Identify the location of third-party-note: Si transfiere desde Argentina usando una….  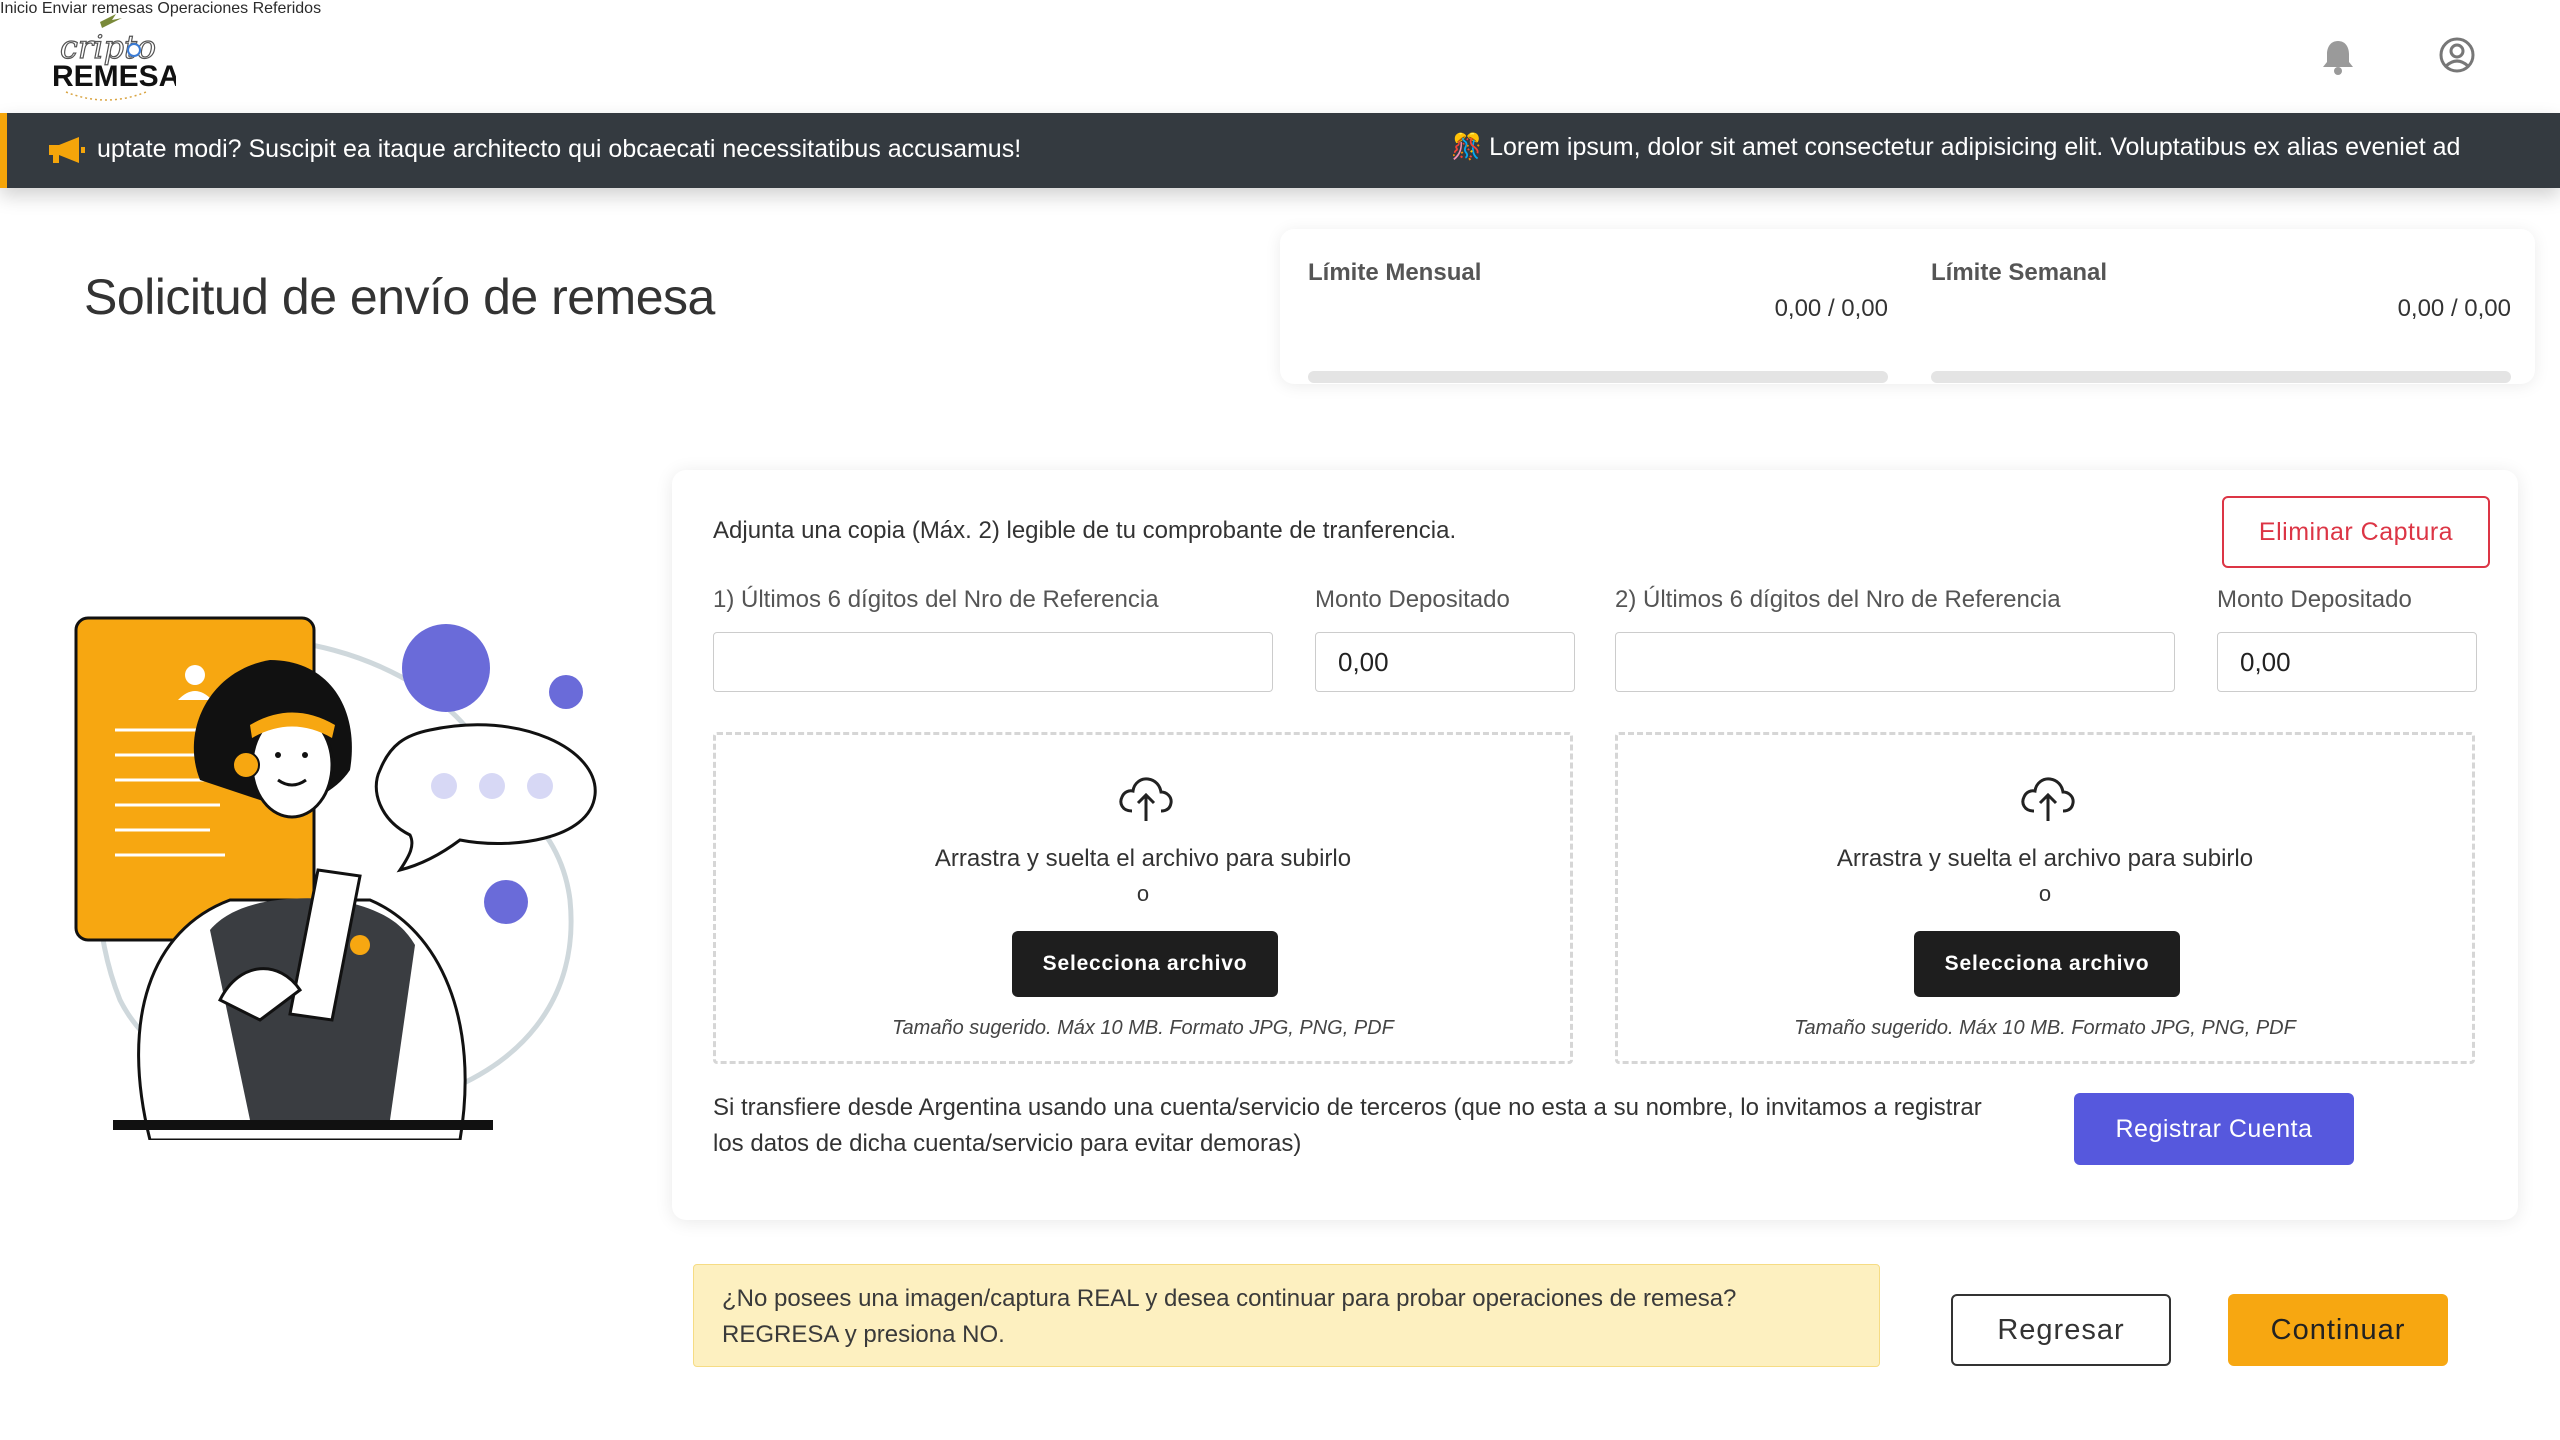
(1347, 1125).